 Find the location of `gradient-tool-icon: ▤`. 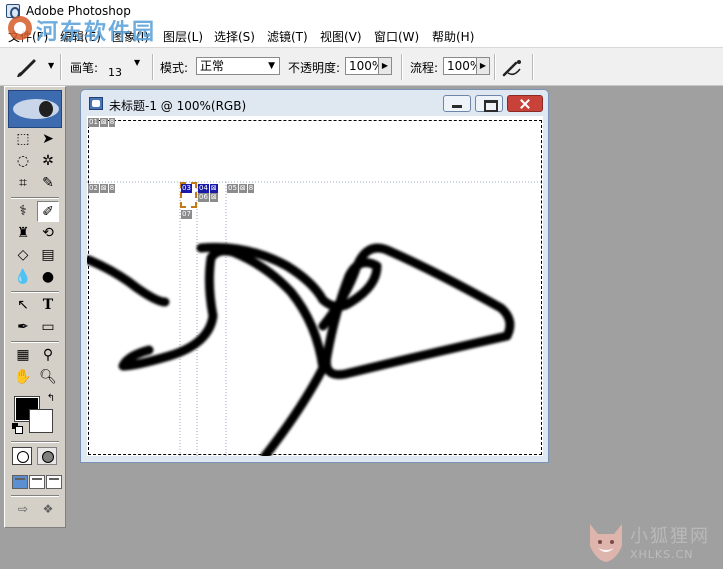

gradient-tool-icon: ▤ is located at coordinates (48, 255).